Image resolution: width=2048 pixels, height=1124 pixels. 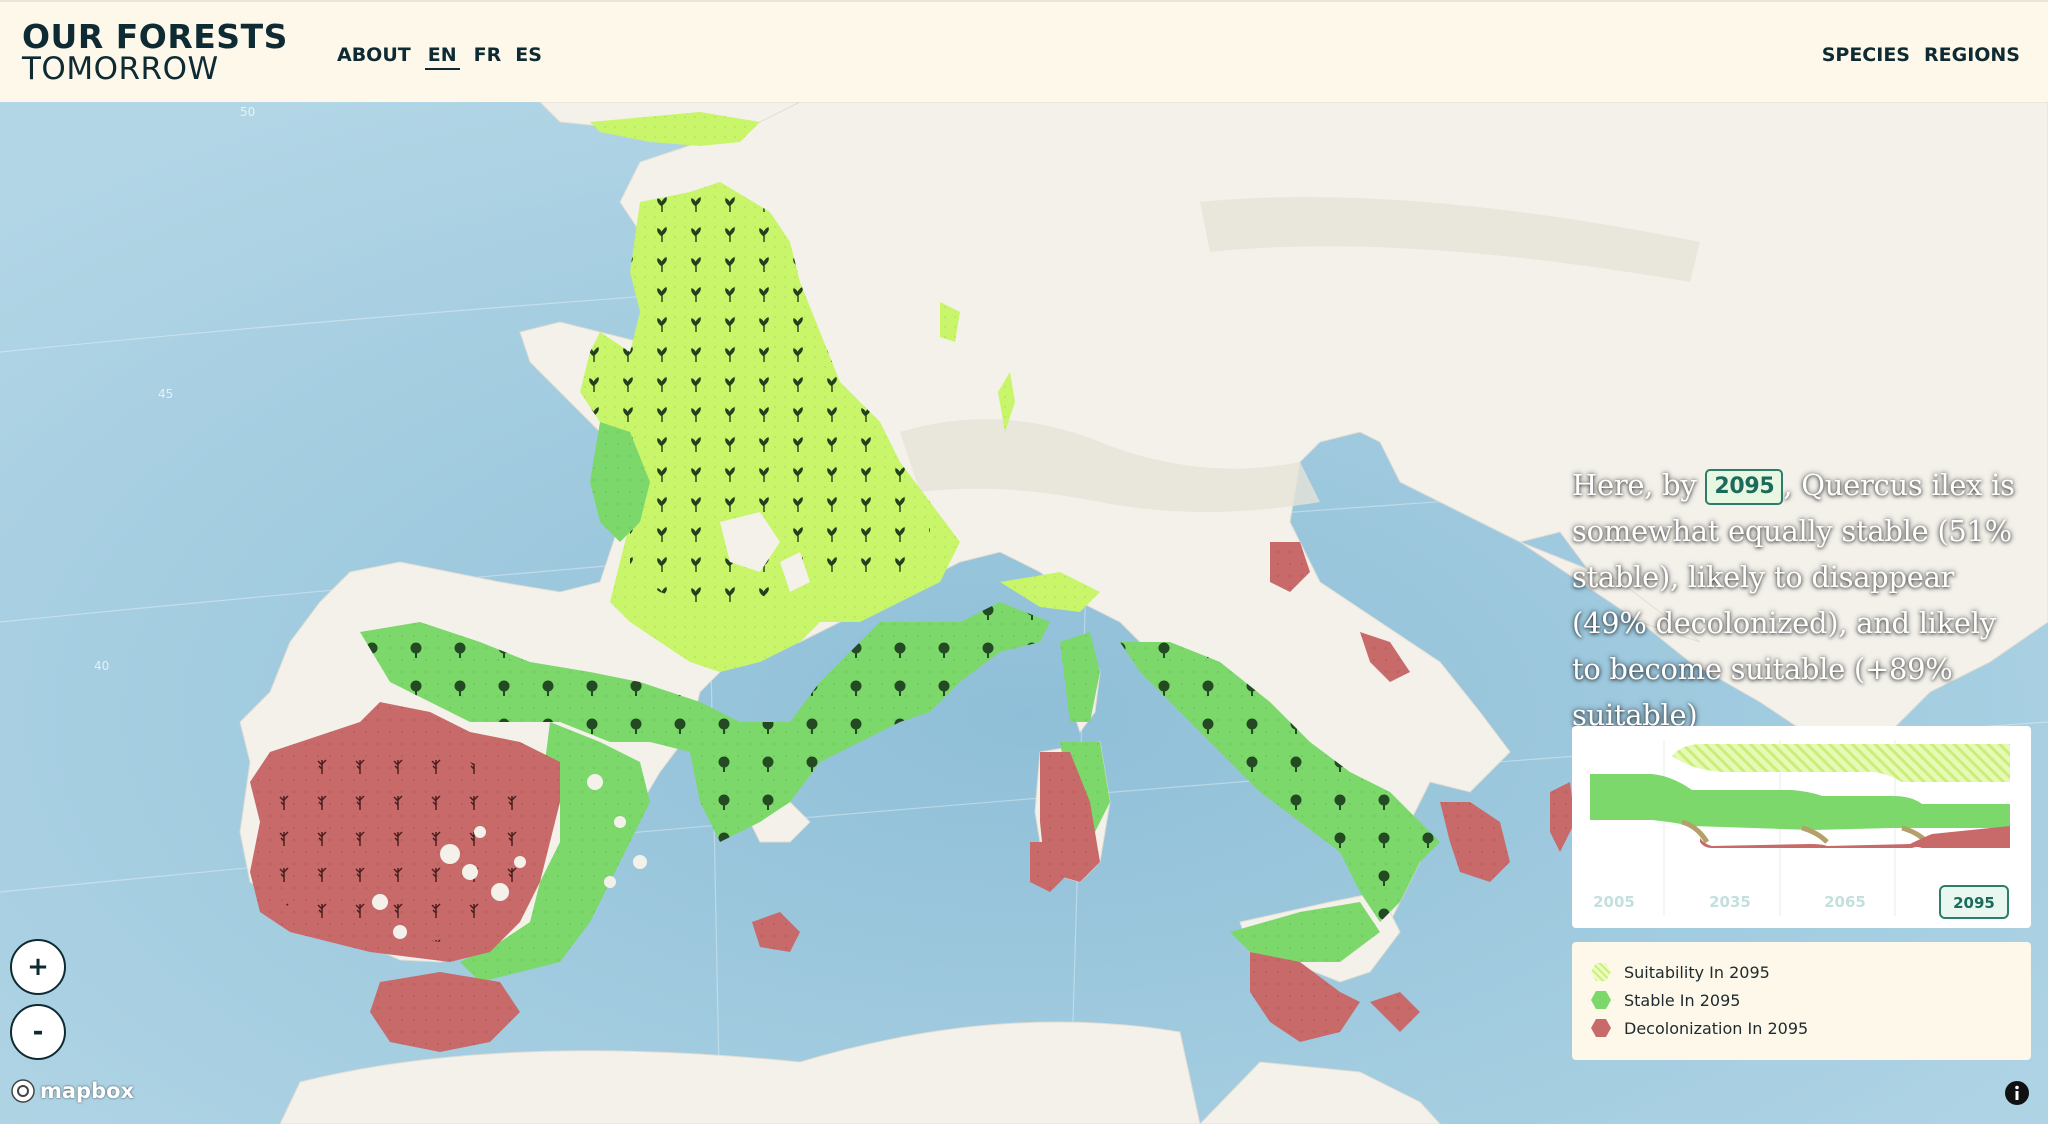 I want to click on nav-lang-en: EN, so click(x=442, y=57).